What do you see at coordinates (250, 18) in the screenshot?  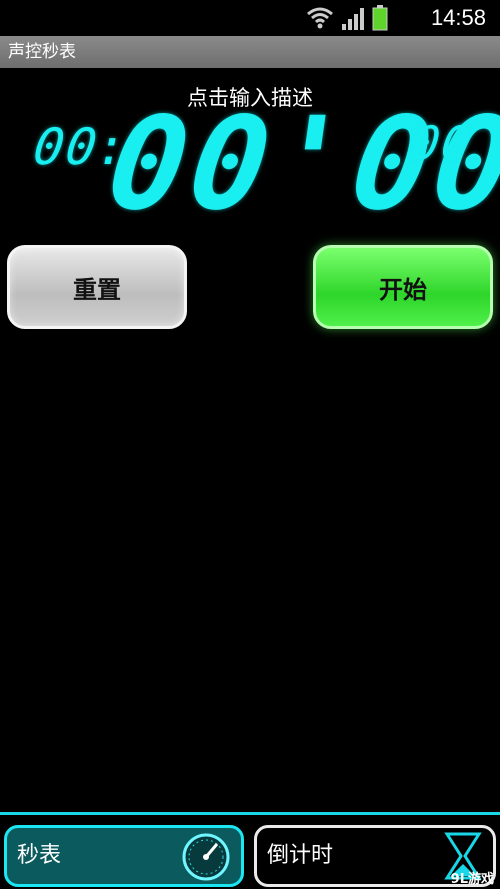 I see `status-bar: 14:58` at bounding box center [250, 18].